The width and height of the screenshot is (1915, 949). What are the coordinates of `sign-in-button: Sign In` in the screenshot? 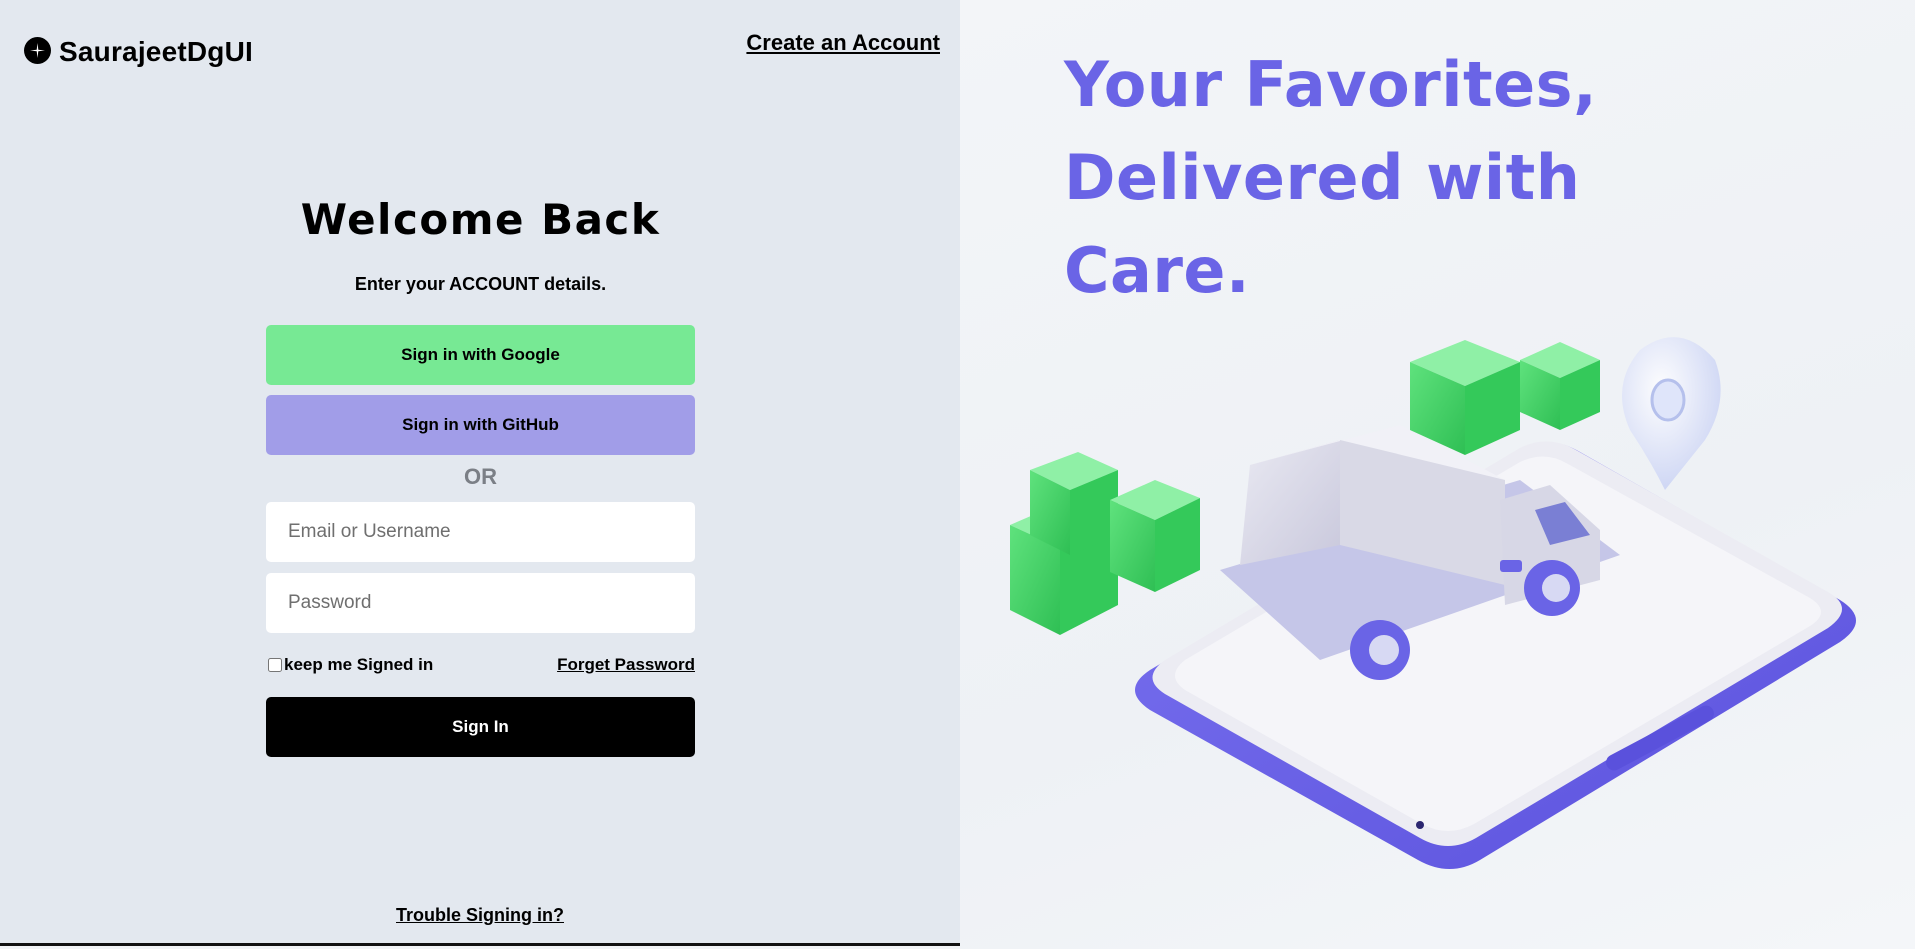 It's located at (480, 727).